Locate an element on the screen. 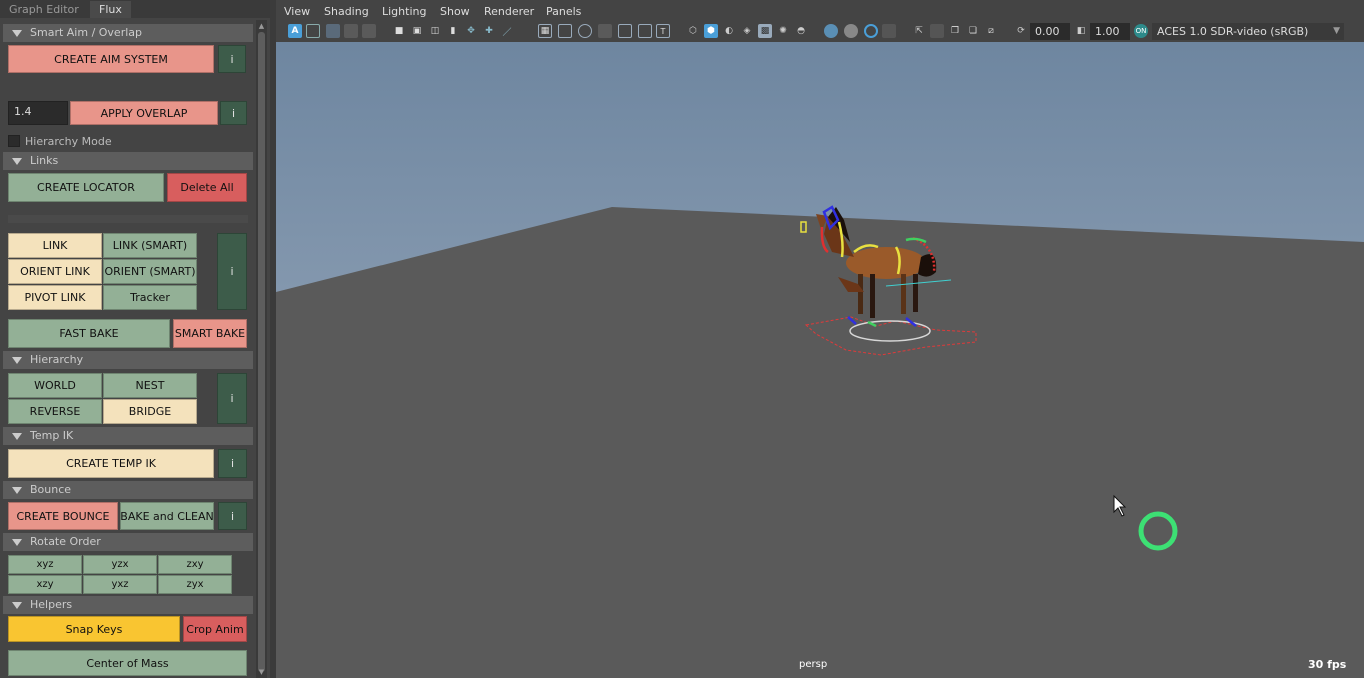  create-locator-button: CREATE LOCATOR is located at coordinates (86, 187).